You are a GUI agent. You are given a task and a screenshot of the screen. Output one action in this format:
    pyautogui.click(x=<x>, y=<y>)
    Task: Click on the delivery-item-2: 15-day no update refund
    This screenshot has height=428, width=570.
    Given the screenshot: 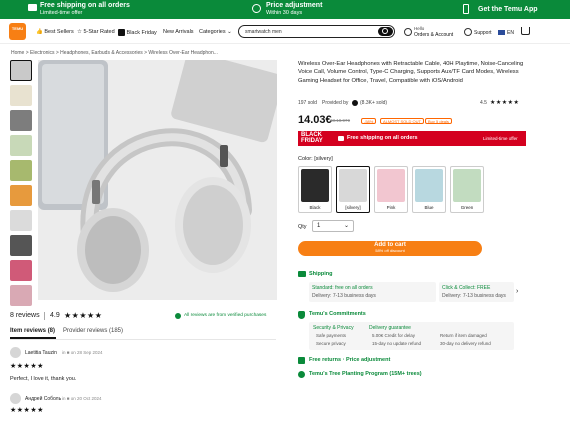 What is the action you would take?
    pyautogui.click(x=397, y=343)
    